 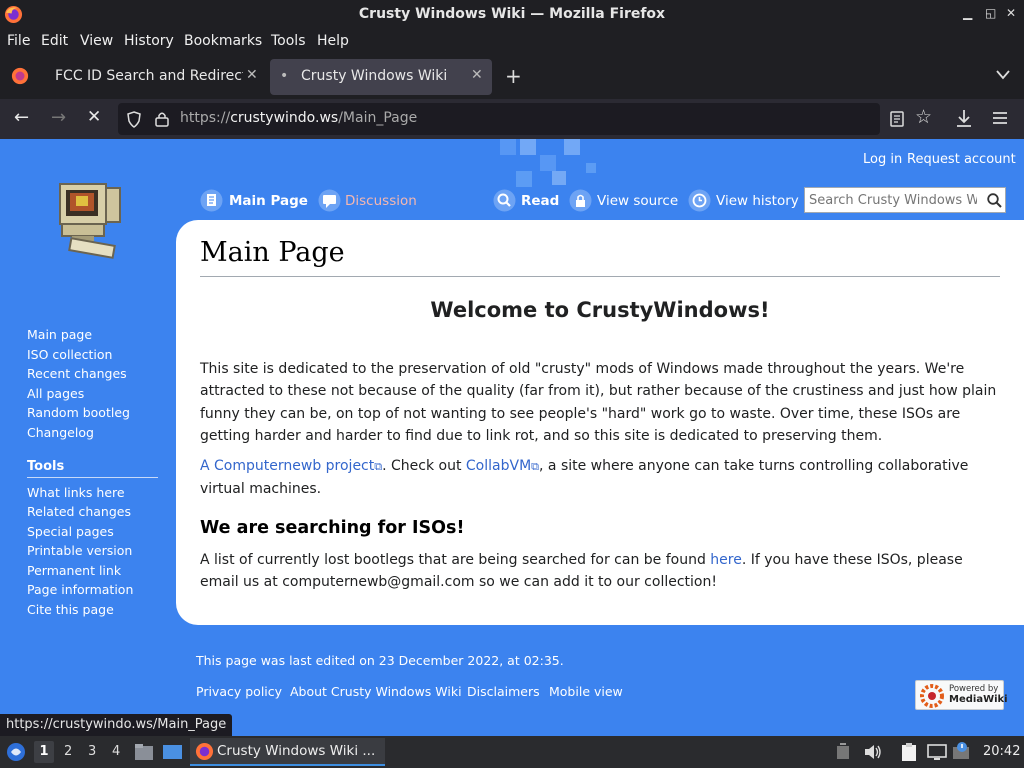 I want to click on sidebar-item-changelog: Changelog, so click(x=60, y=432).